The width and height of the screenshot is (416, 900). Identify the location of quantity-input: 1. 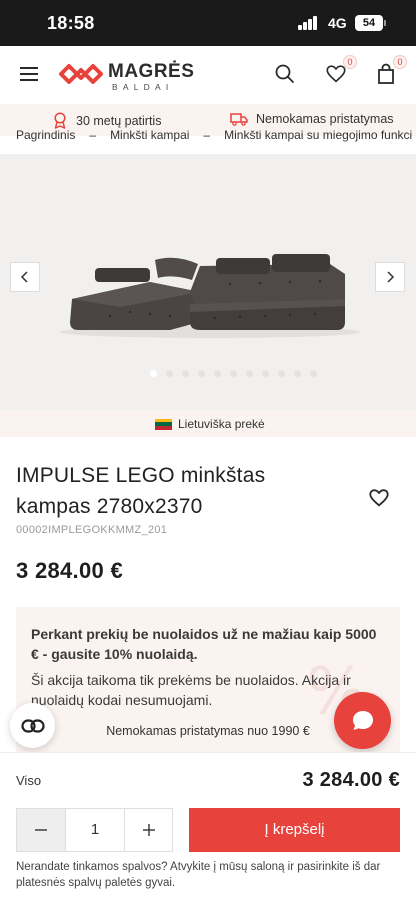
(95, 830).